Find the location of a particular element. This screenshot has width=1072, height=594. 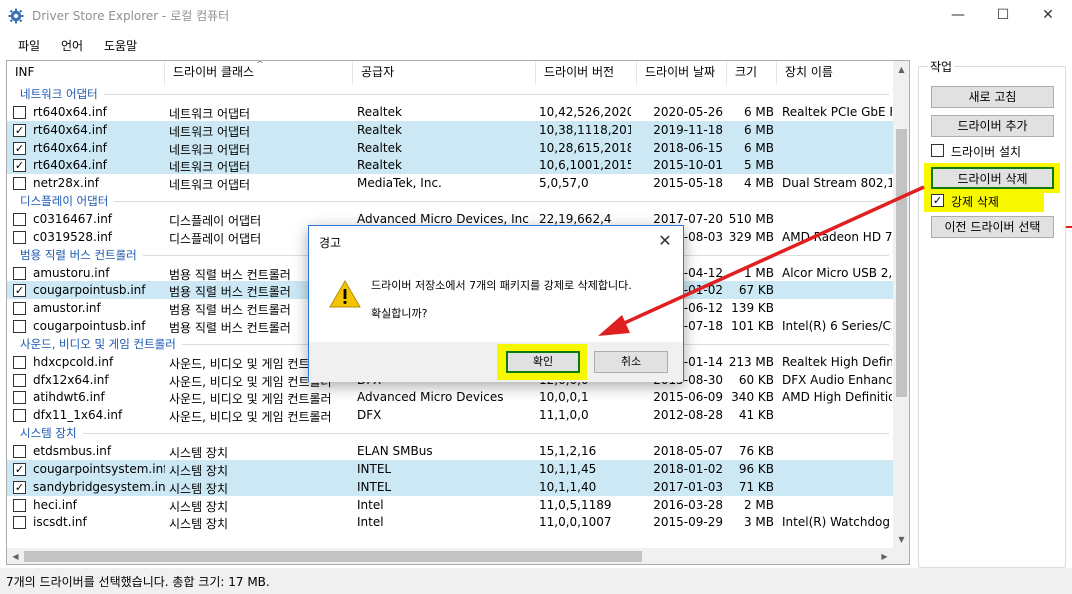

cell-inf: atihdwt6.inf is located at coordinates (69, 397).